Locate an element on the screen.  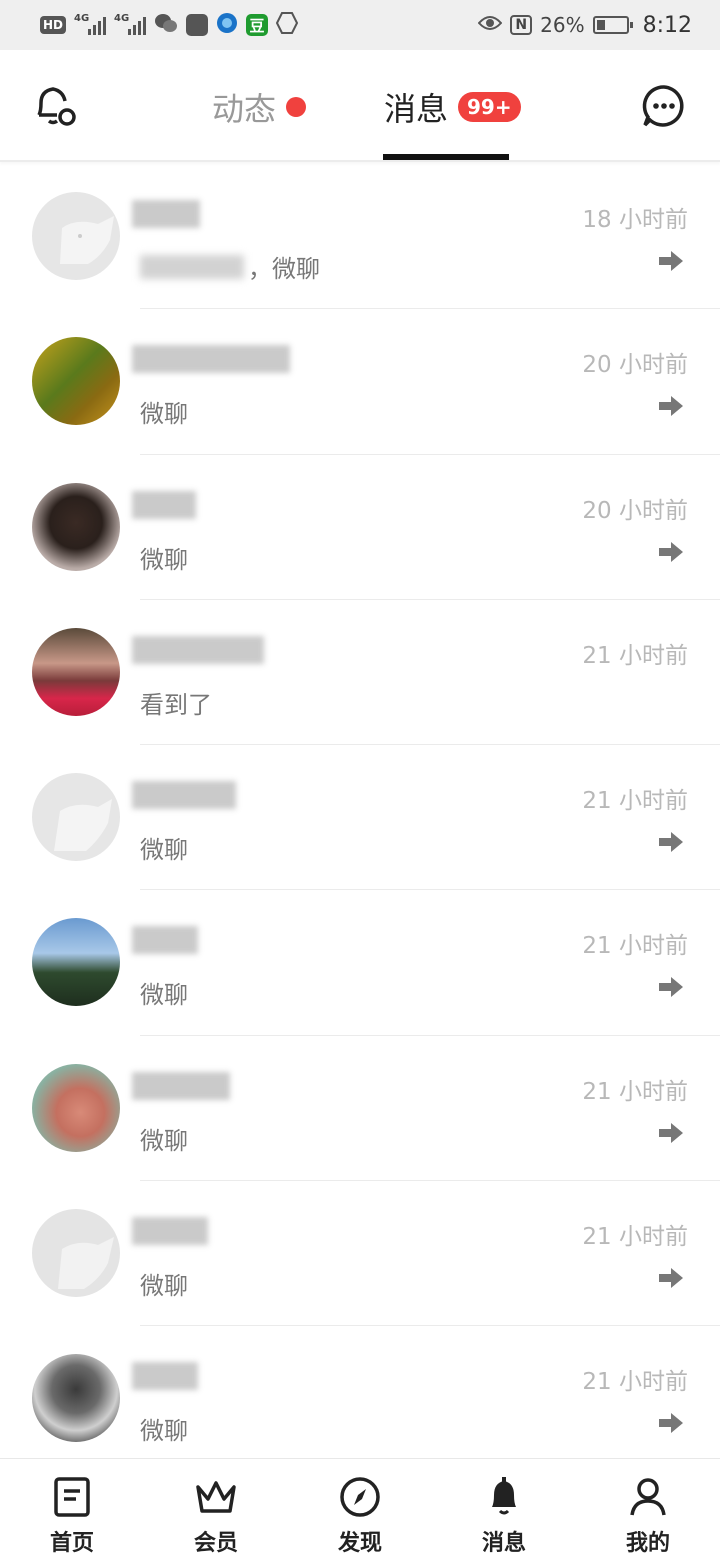
person-icon is located at coordinates (648, 1497).